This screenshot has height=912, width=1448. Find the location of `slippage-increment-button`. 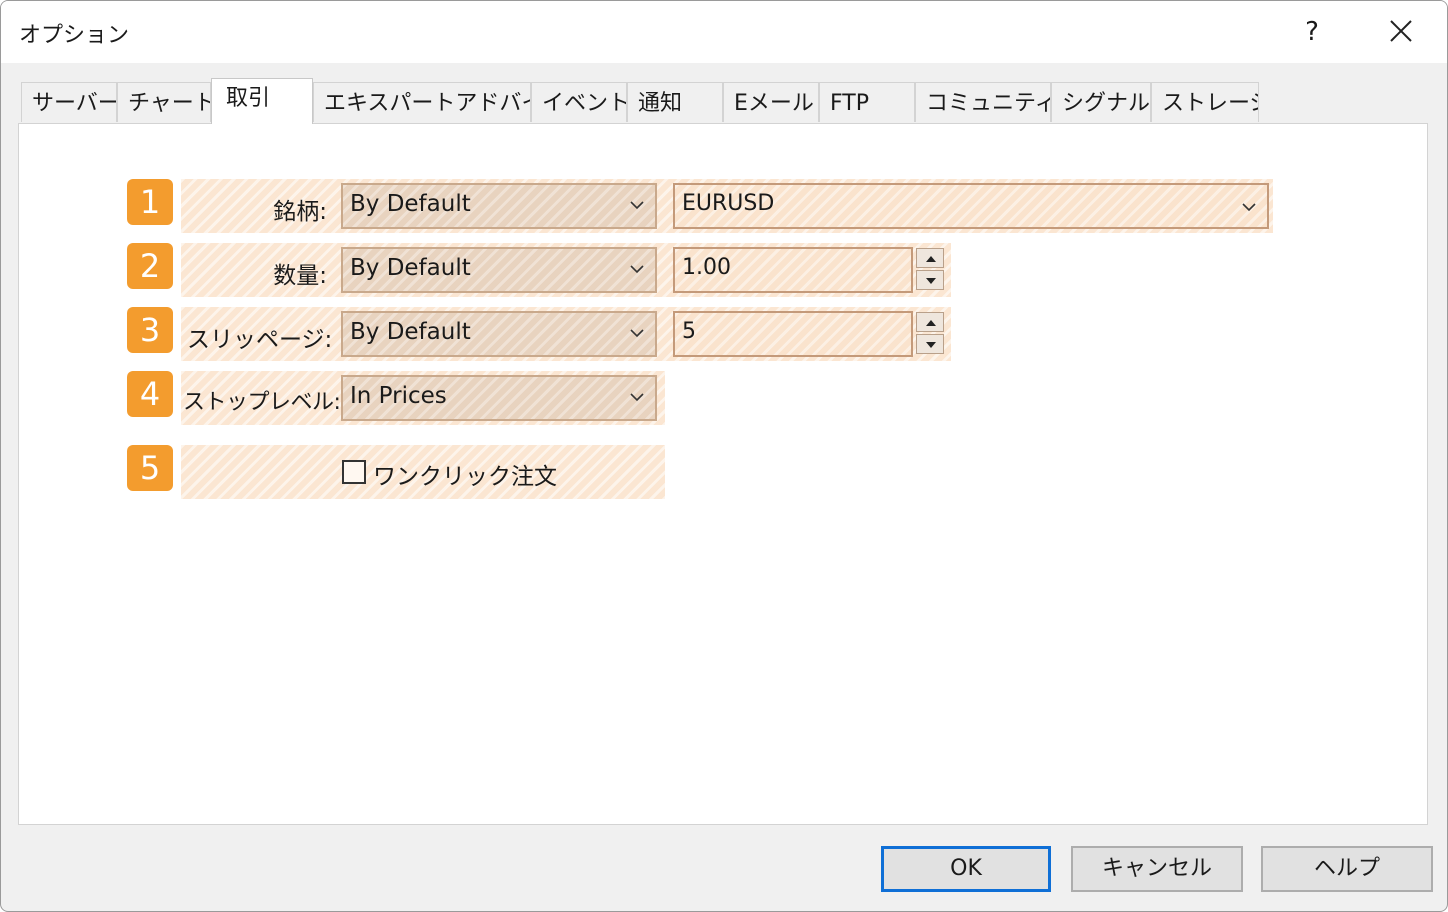

slippage-increment-button is located at coordinates (930, 322).